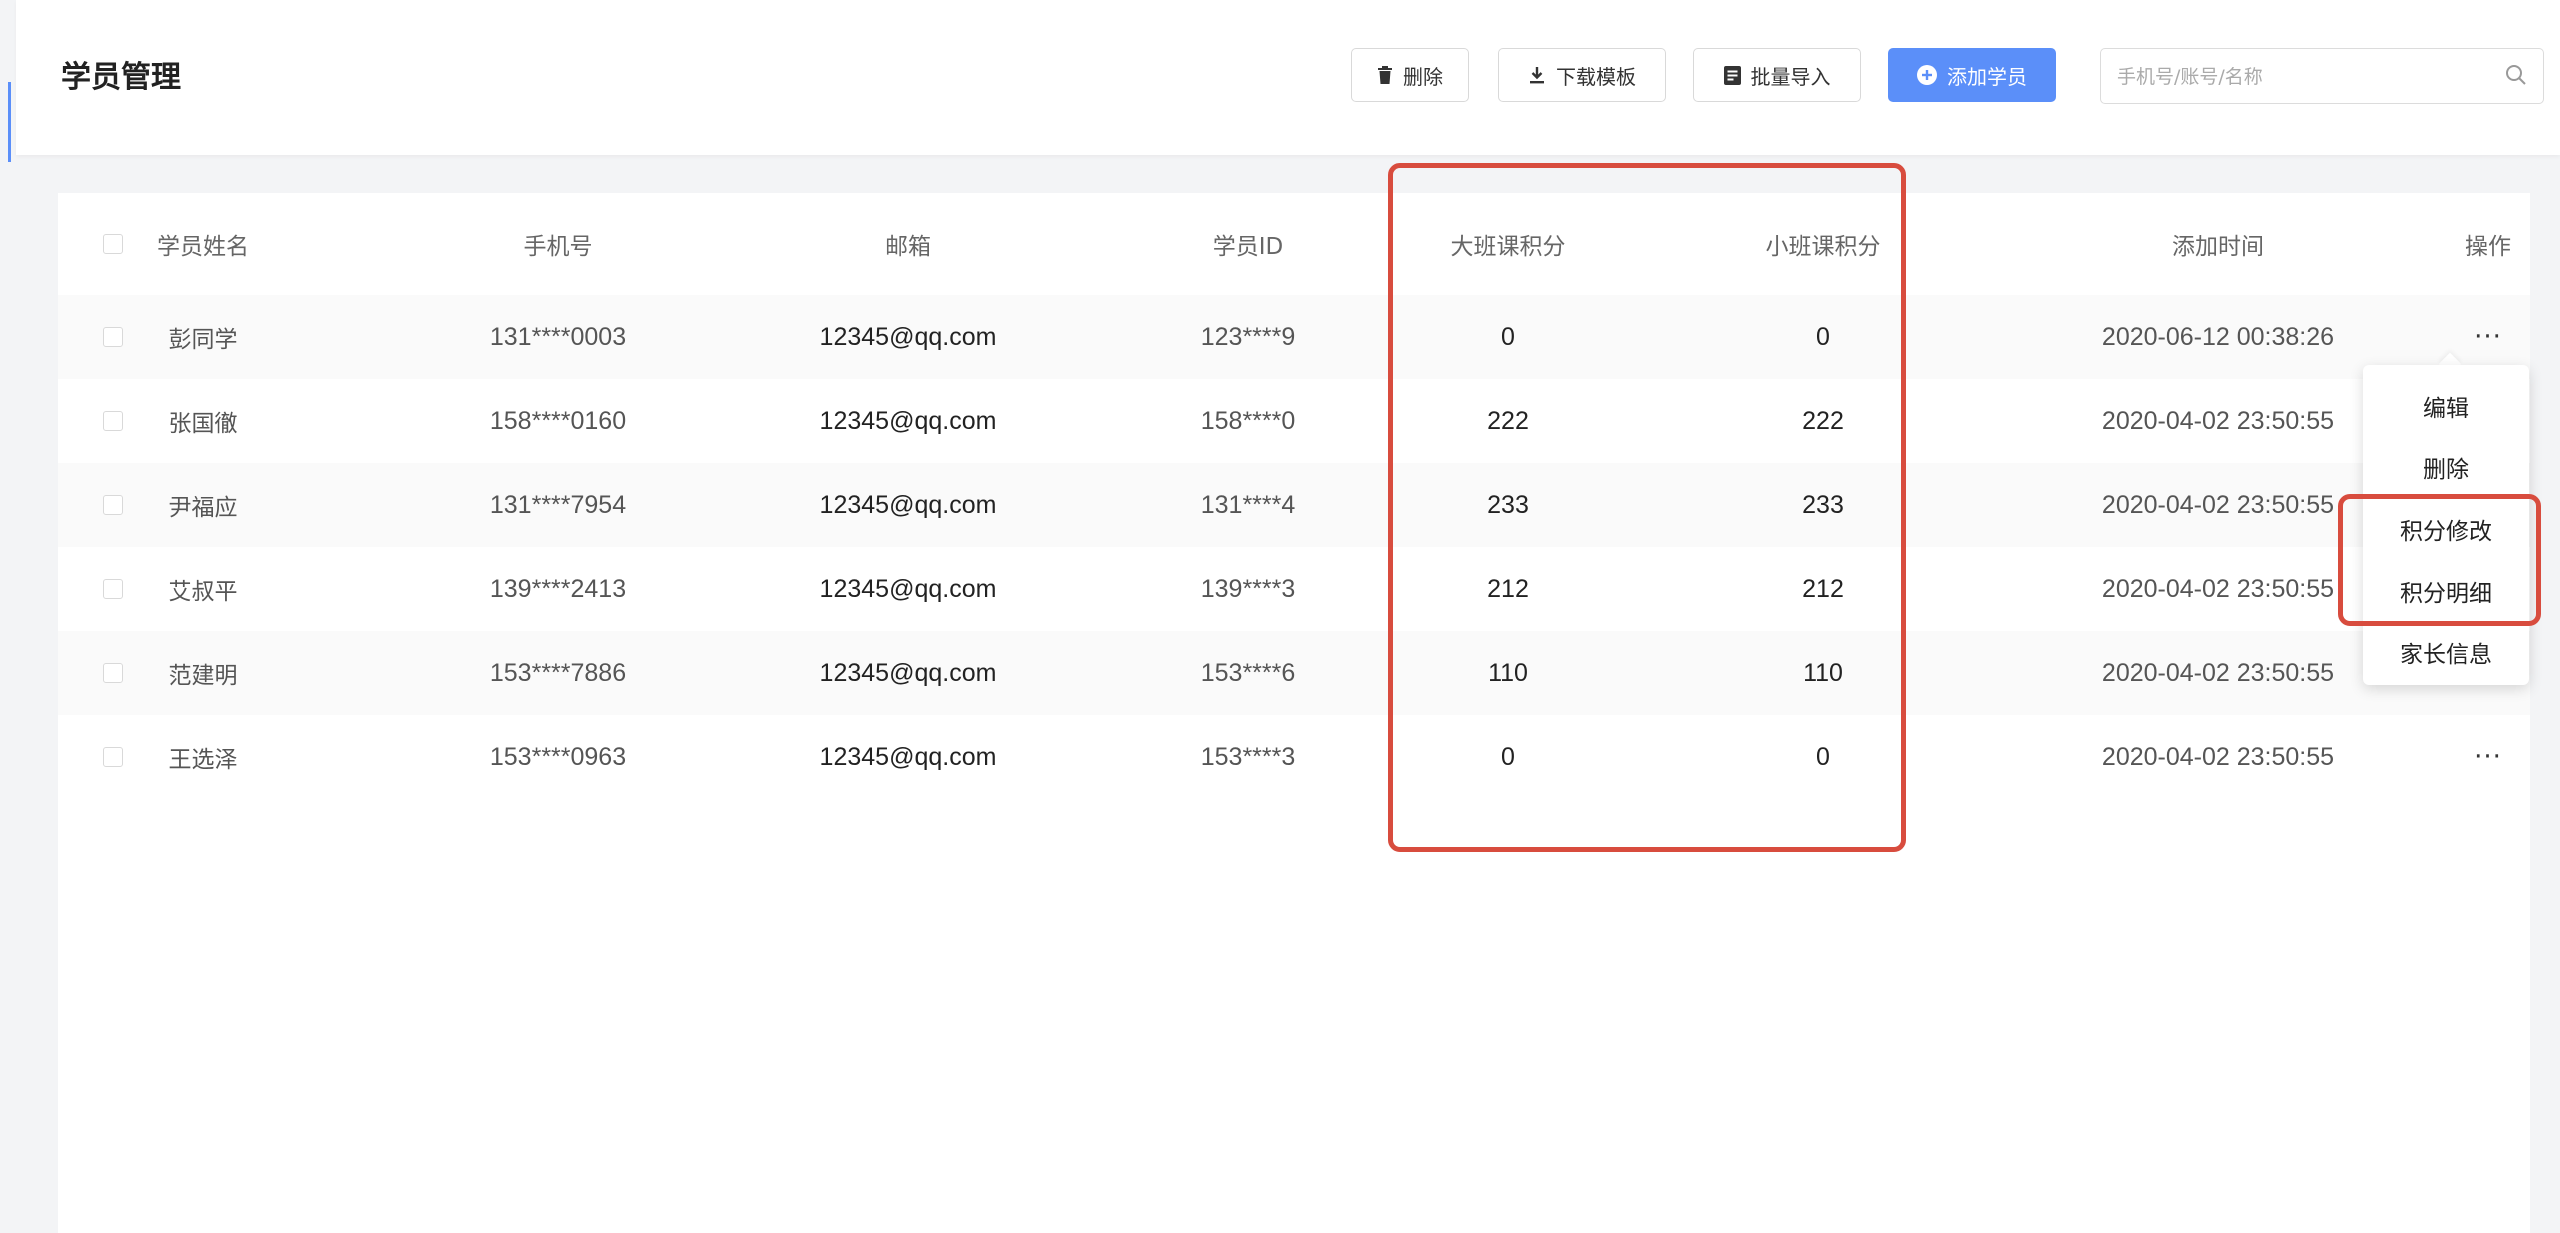 Image resolution: width=2560 pixels, height=1233 pixels. What do you see at coordinates (1248, 756) in the screenshot?
I see `student-id: 153****3` at bounding box center [1248, 756].